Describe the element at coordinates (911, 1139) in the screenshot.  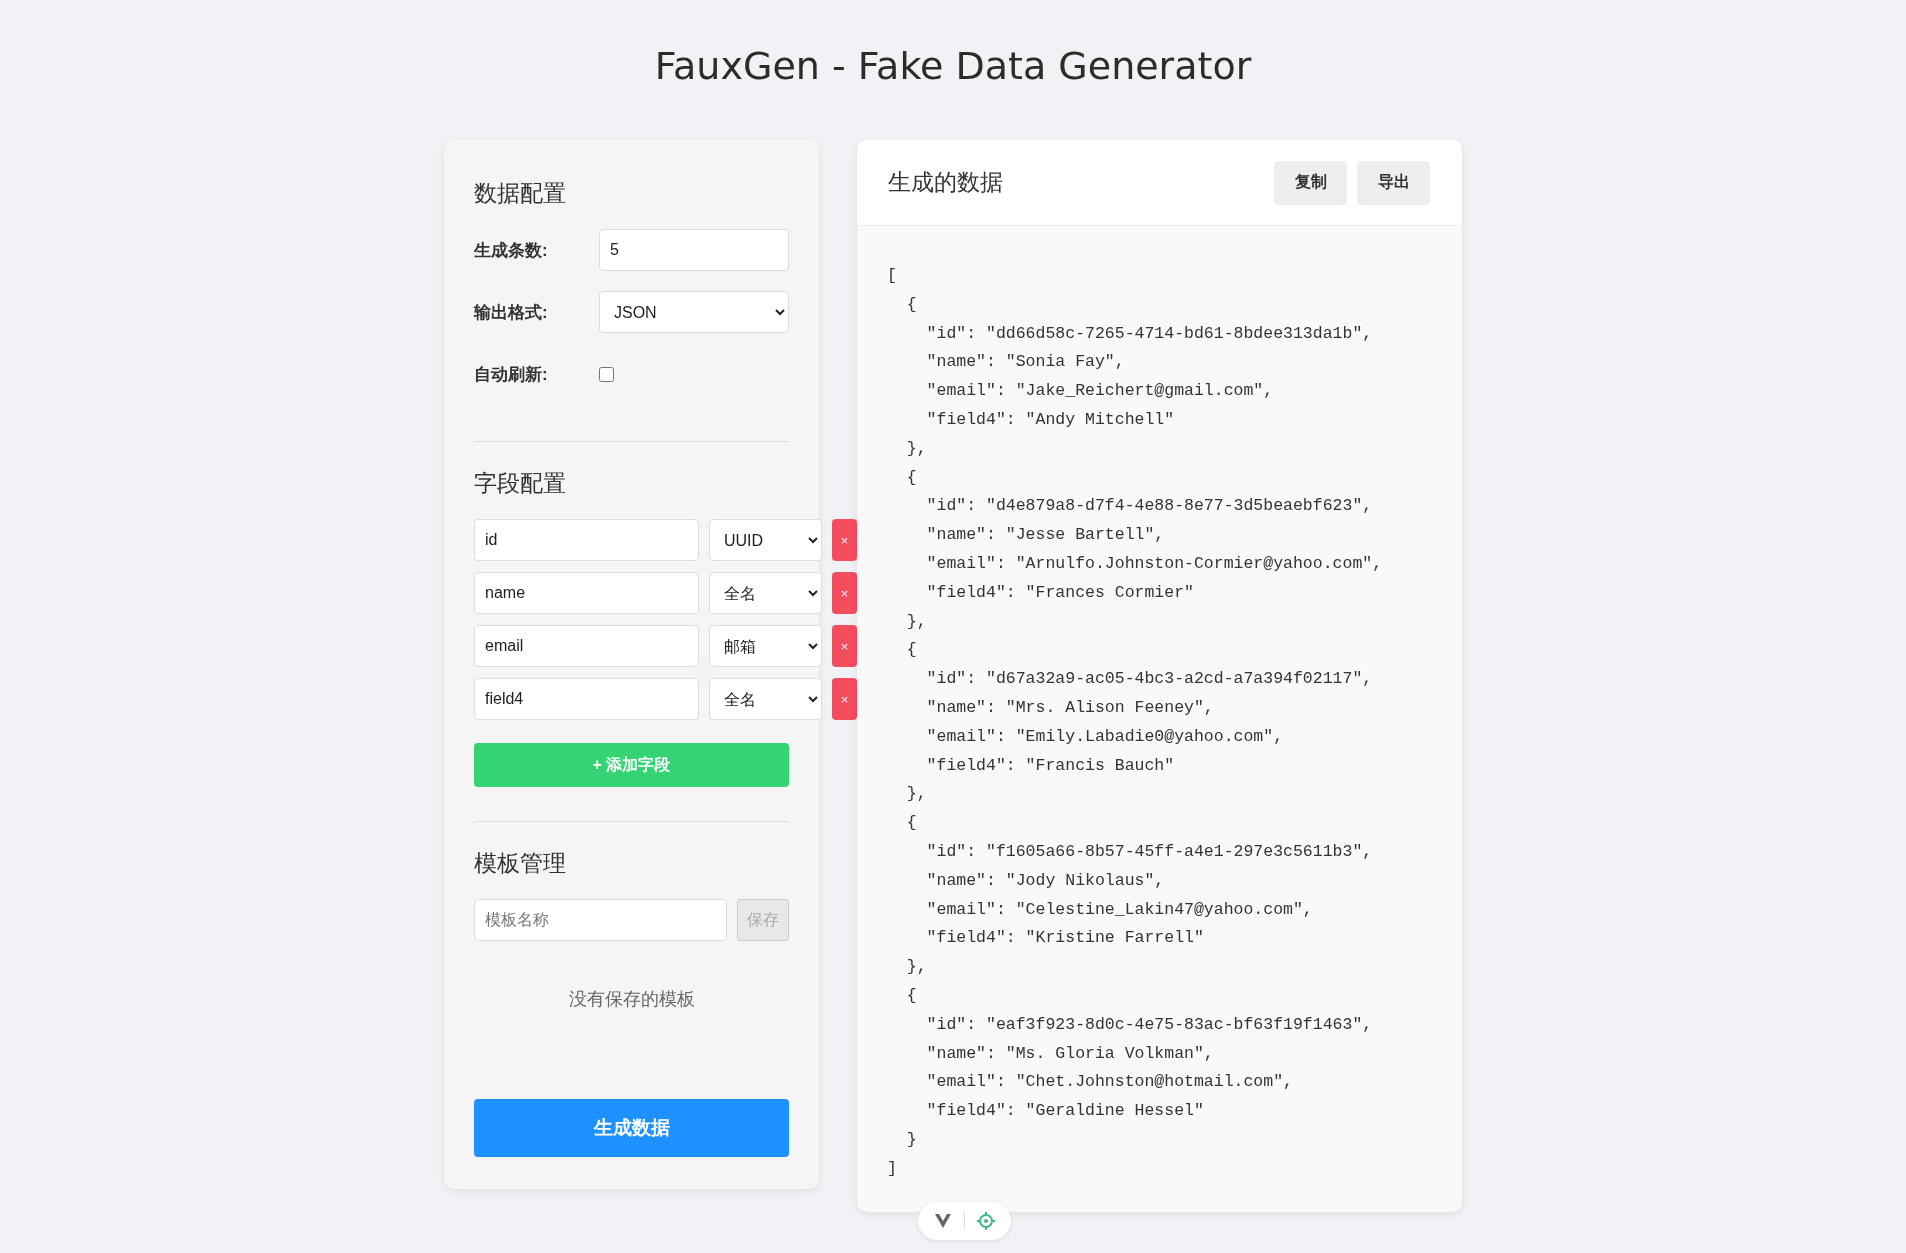
I see `code-line: }` at that location.